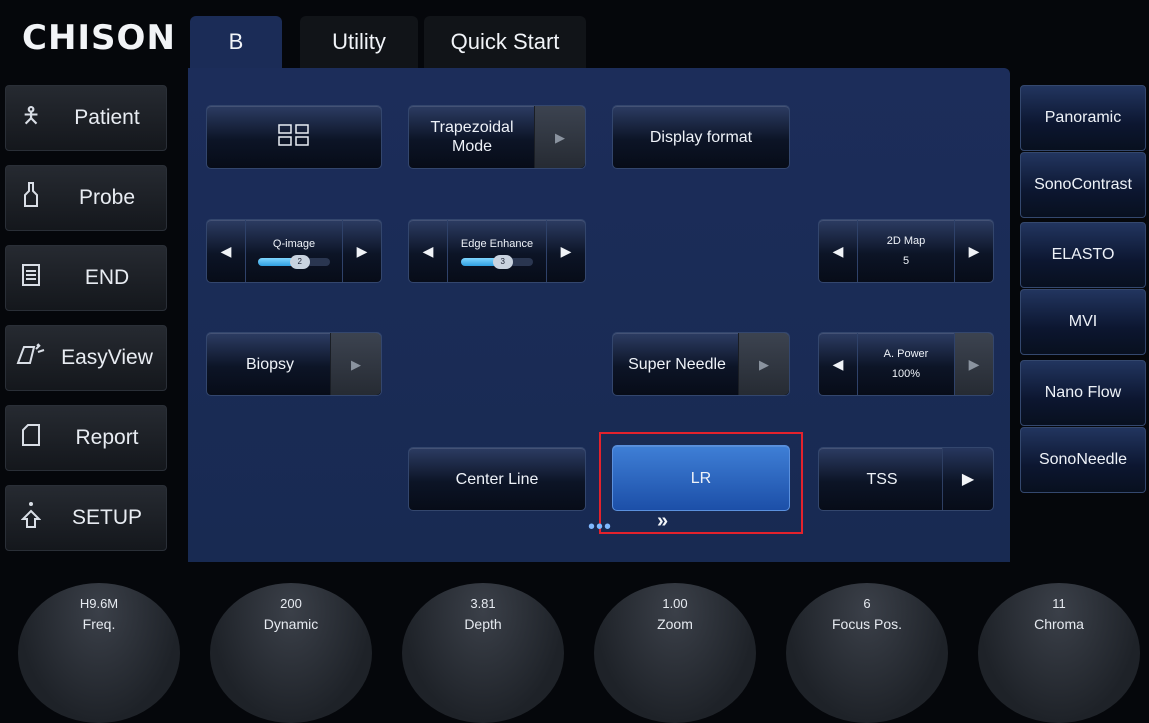 Image resolution: width=1149 pixels, height=723 pixels. What do you see at coordinates (906, 261) in the screenshot?
I see `2d-map-value: 5` at bounding box center [906, 261].